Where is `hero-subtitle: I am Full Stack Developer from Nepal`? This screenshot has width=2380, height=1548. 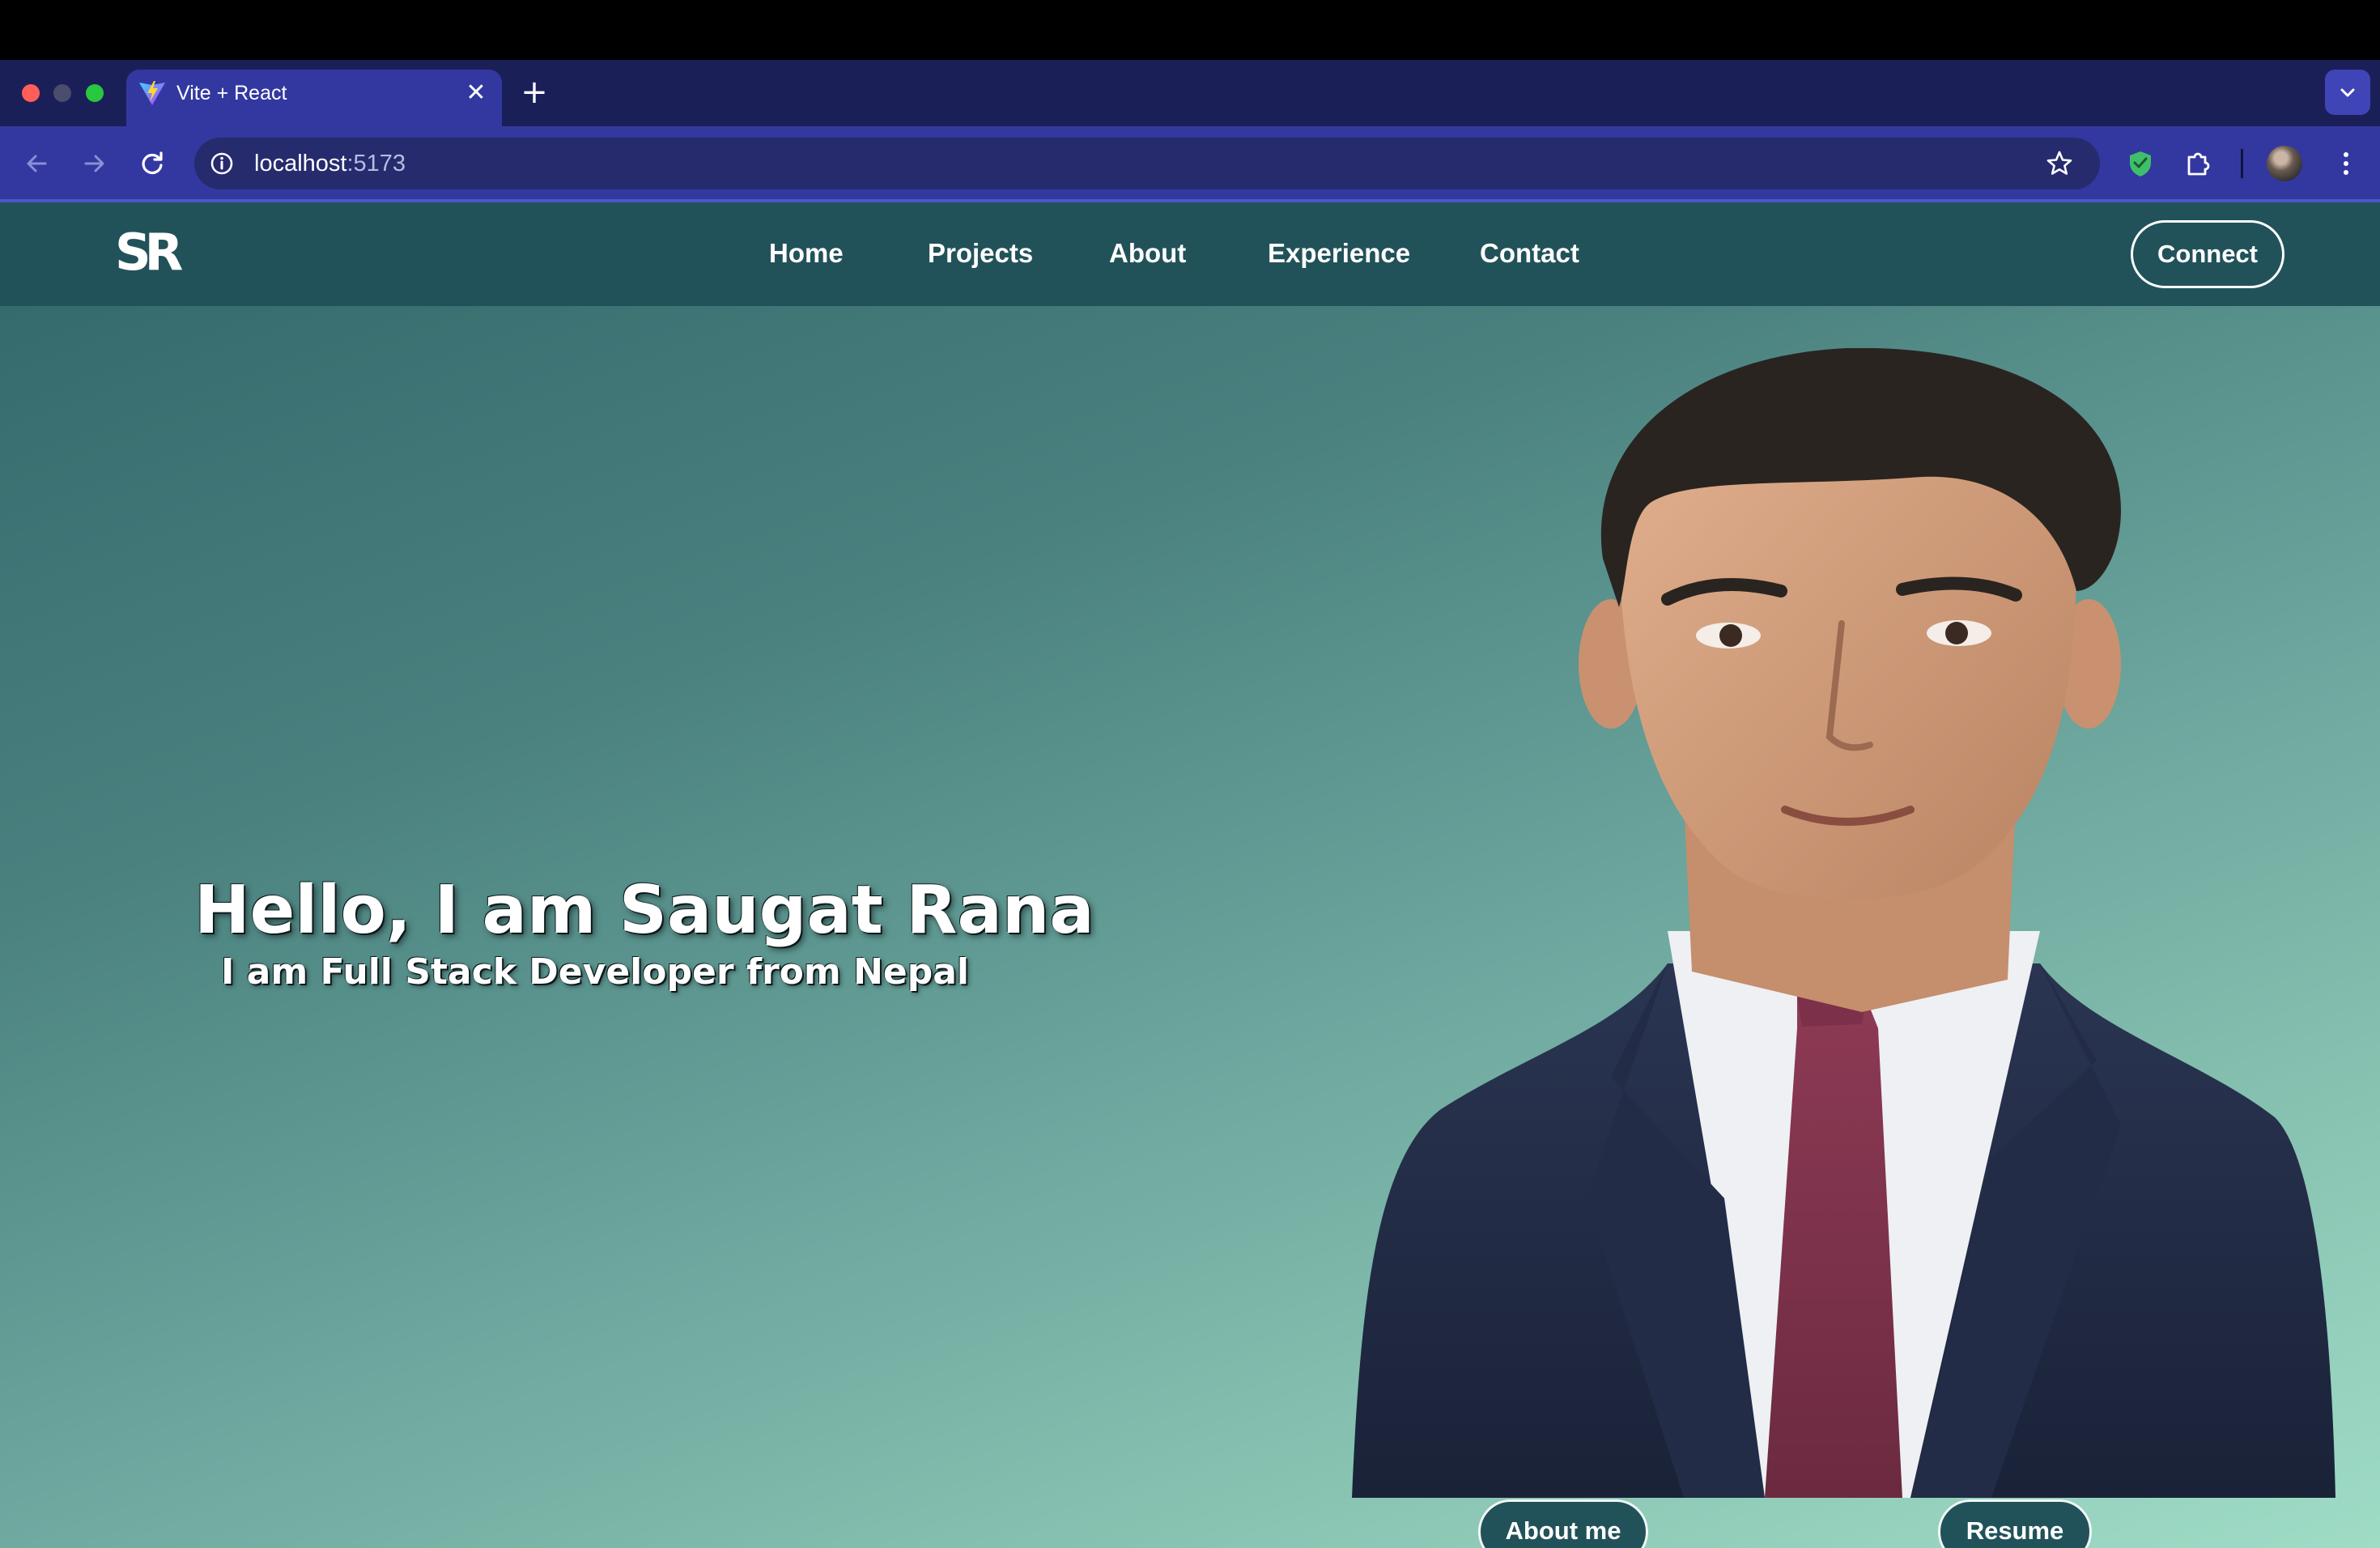
hero-subtitle: I am Full Stack Developer from Nepal is located at coordinates (595, 972).